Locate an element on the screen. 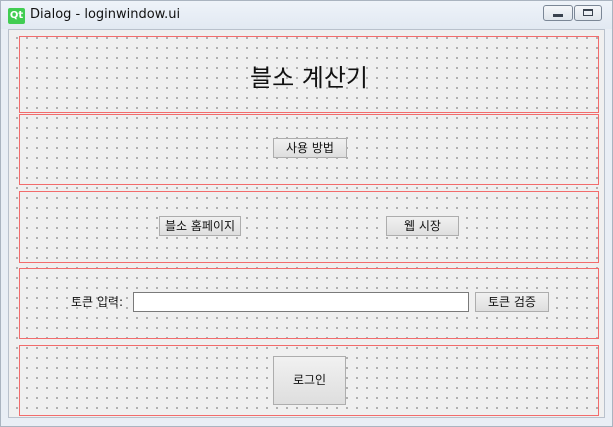  window-title: Dialog - loginwindow.ui is located at coordinates (105, 14).